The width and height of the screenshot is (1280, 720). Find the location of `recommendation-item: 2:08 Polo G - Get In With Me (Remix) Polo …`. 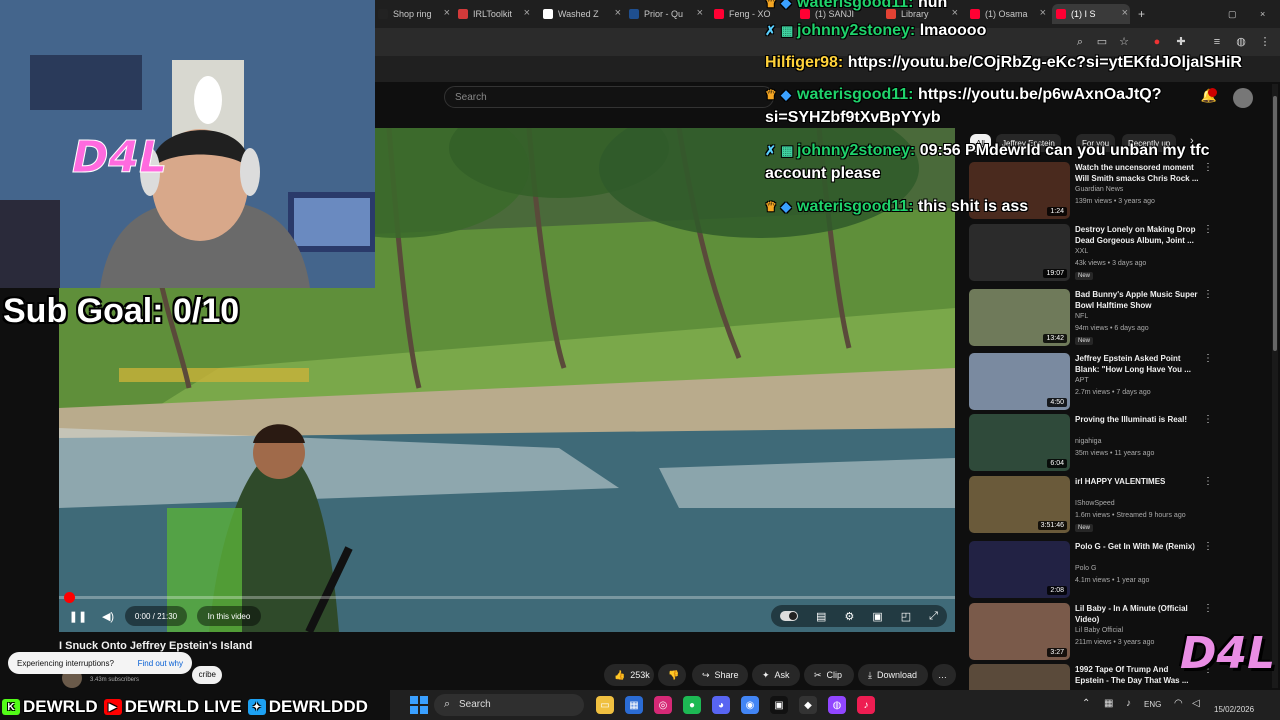

recommendation-item: 2:08 Polo G - Get In With Me (Remix) Polo … is located at coordinates (1094, 570).